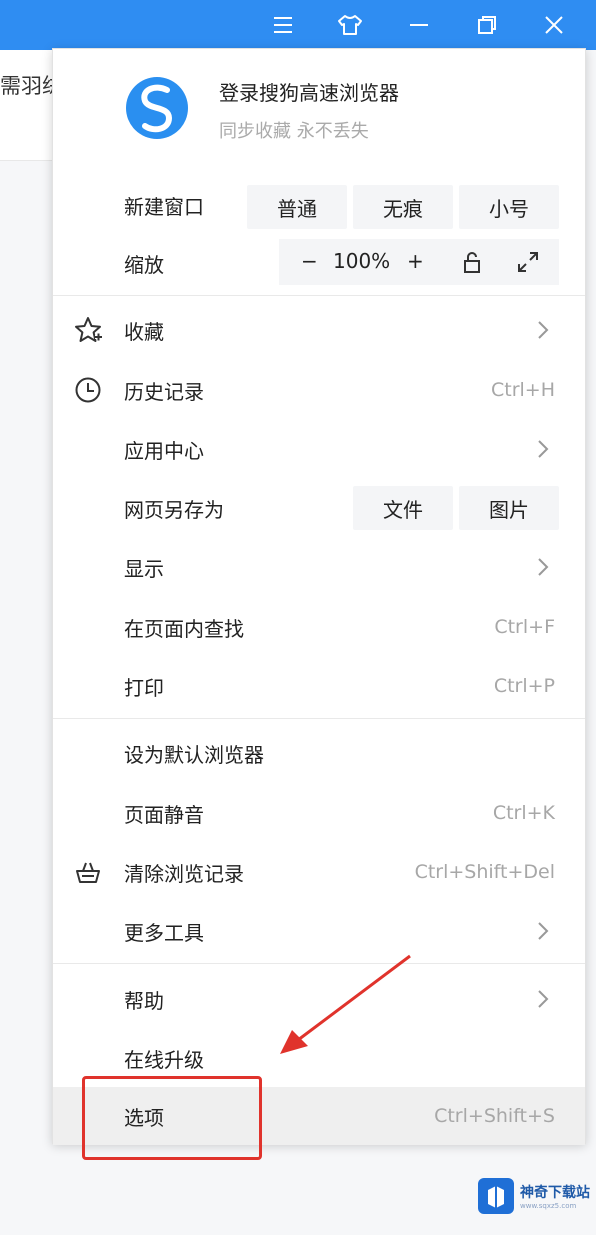 The height and width of the screenshot is (1235, 596). Describe the element at coordinates (309, 261) in the screenshot. I see `zoom-out-button: −` at that location.